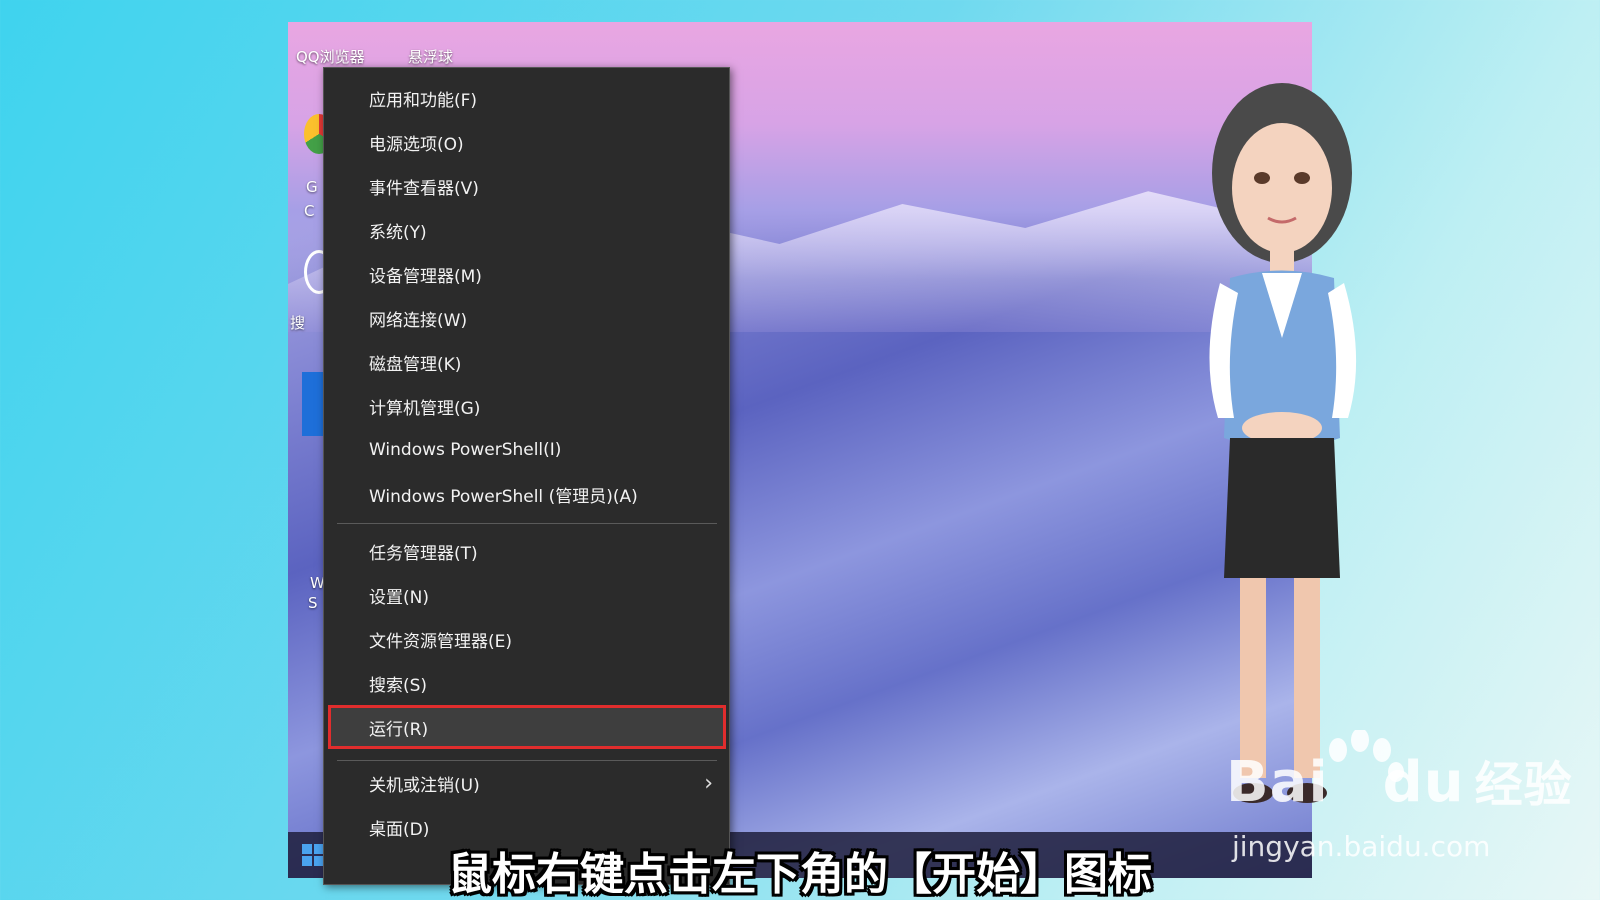 This screenshot has height=900, width=1600. What do you see at coordinates (312, 187) in the screenshot?
I see `desktop-icon-label: G` at bounding box center [312, 187].